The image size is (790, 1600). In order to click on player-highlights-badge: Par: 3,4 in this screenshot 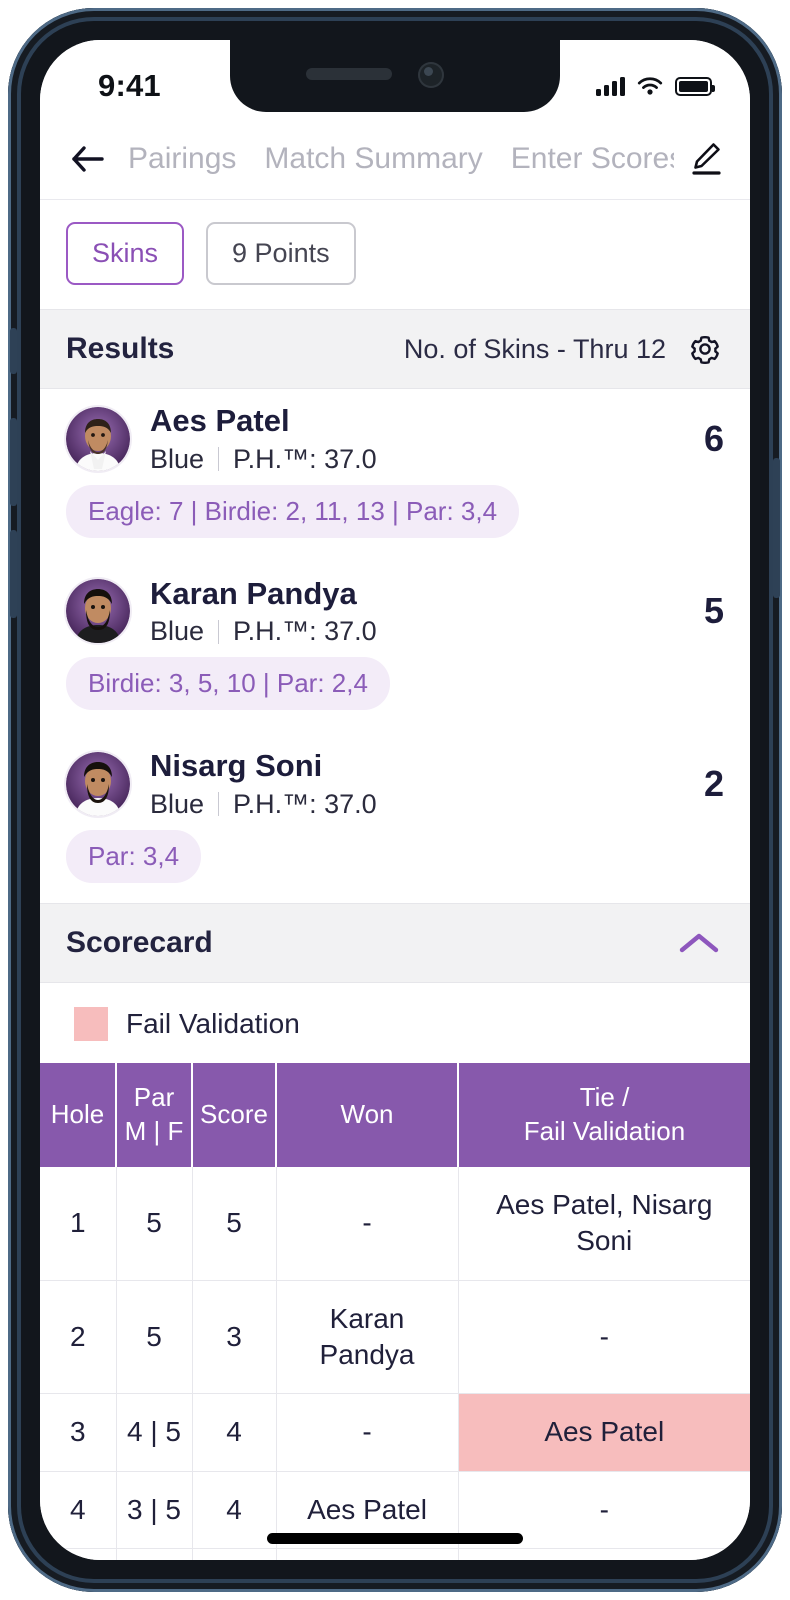, I will do `click(134, 856)`.